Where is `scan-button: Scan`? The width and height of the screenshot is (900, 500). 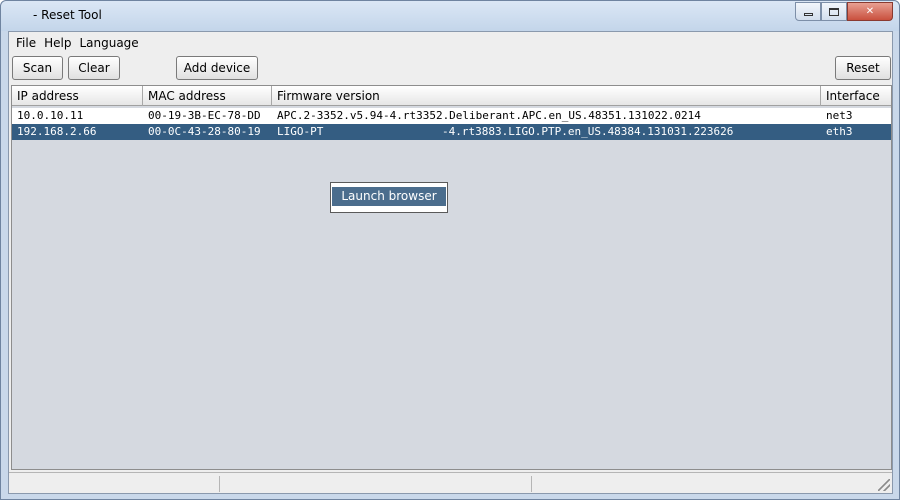 scan-button: Scan is located at coordinates (37, 68).